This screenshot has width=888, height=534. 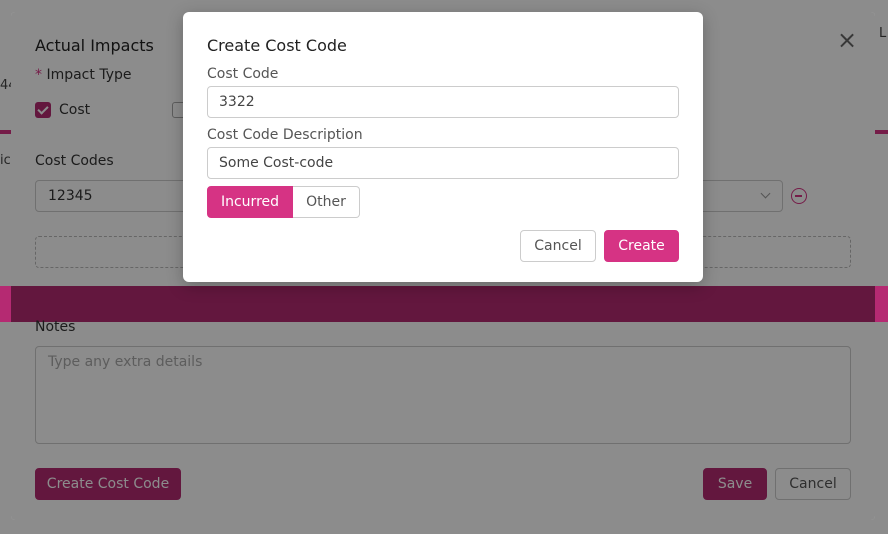 What do you see at coordinates (285, 135) in the screenshot?
I see `cost-code-description-label: Cost Code Description` at bounding box center [285, 135].